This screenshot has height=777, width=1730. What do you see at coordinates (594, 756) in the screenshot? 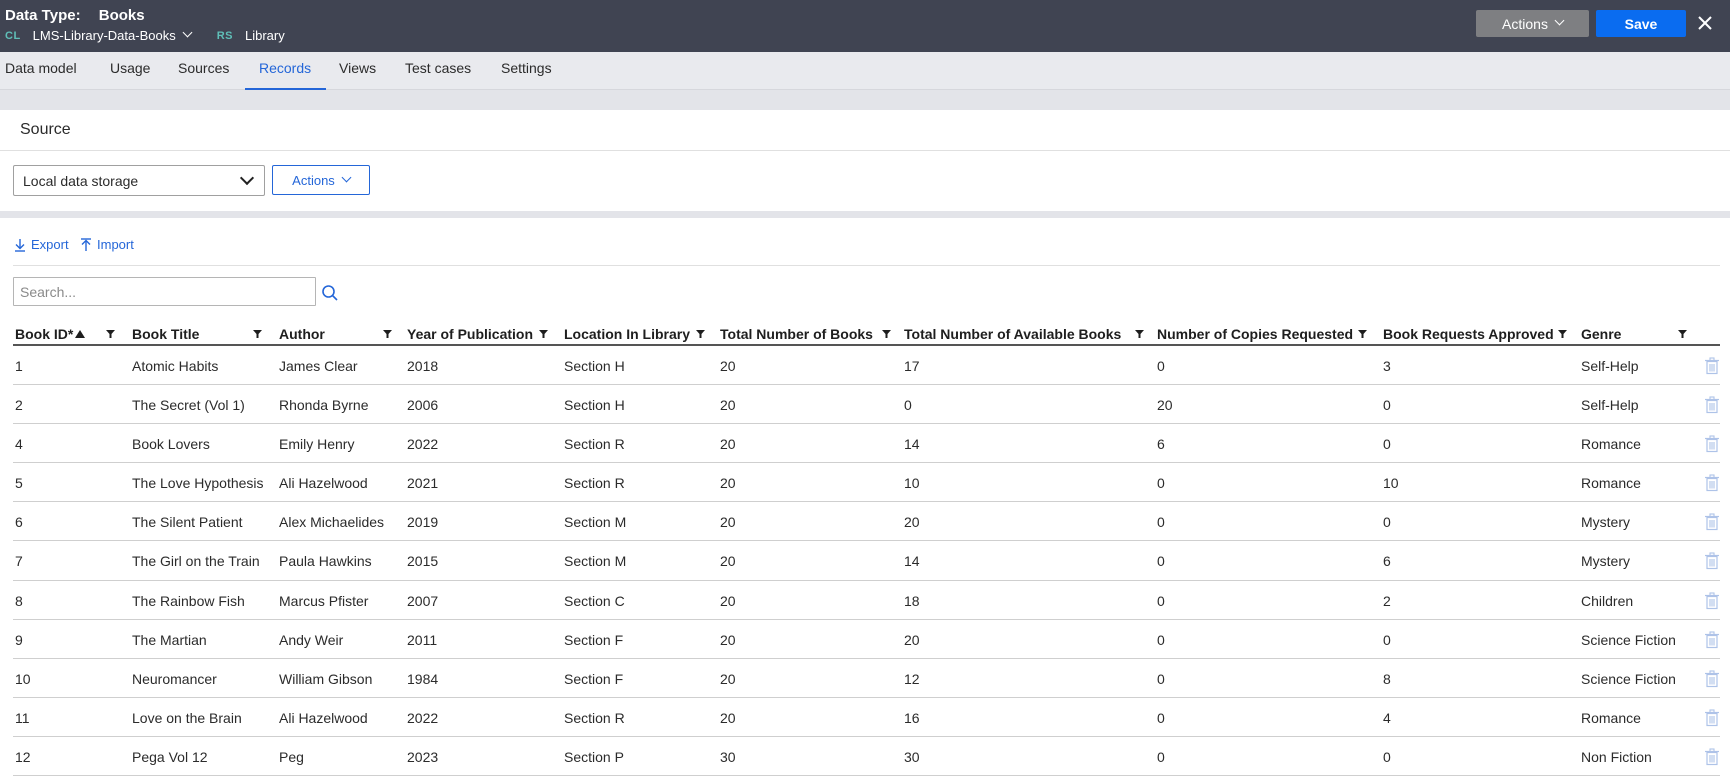
I see `table-cell: Section P` at bounding box center [594, 756].